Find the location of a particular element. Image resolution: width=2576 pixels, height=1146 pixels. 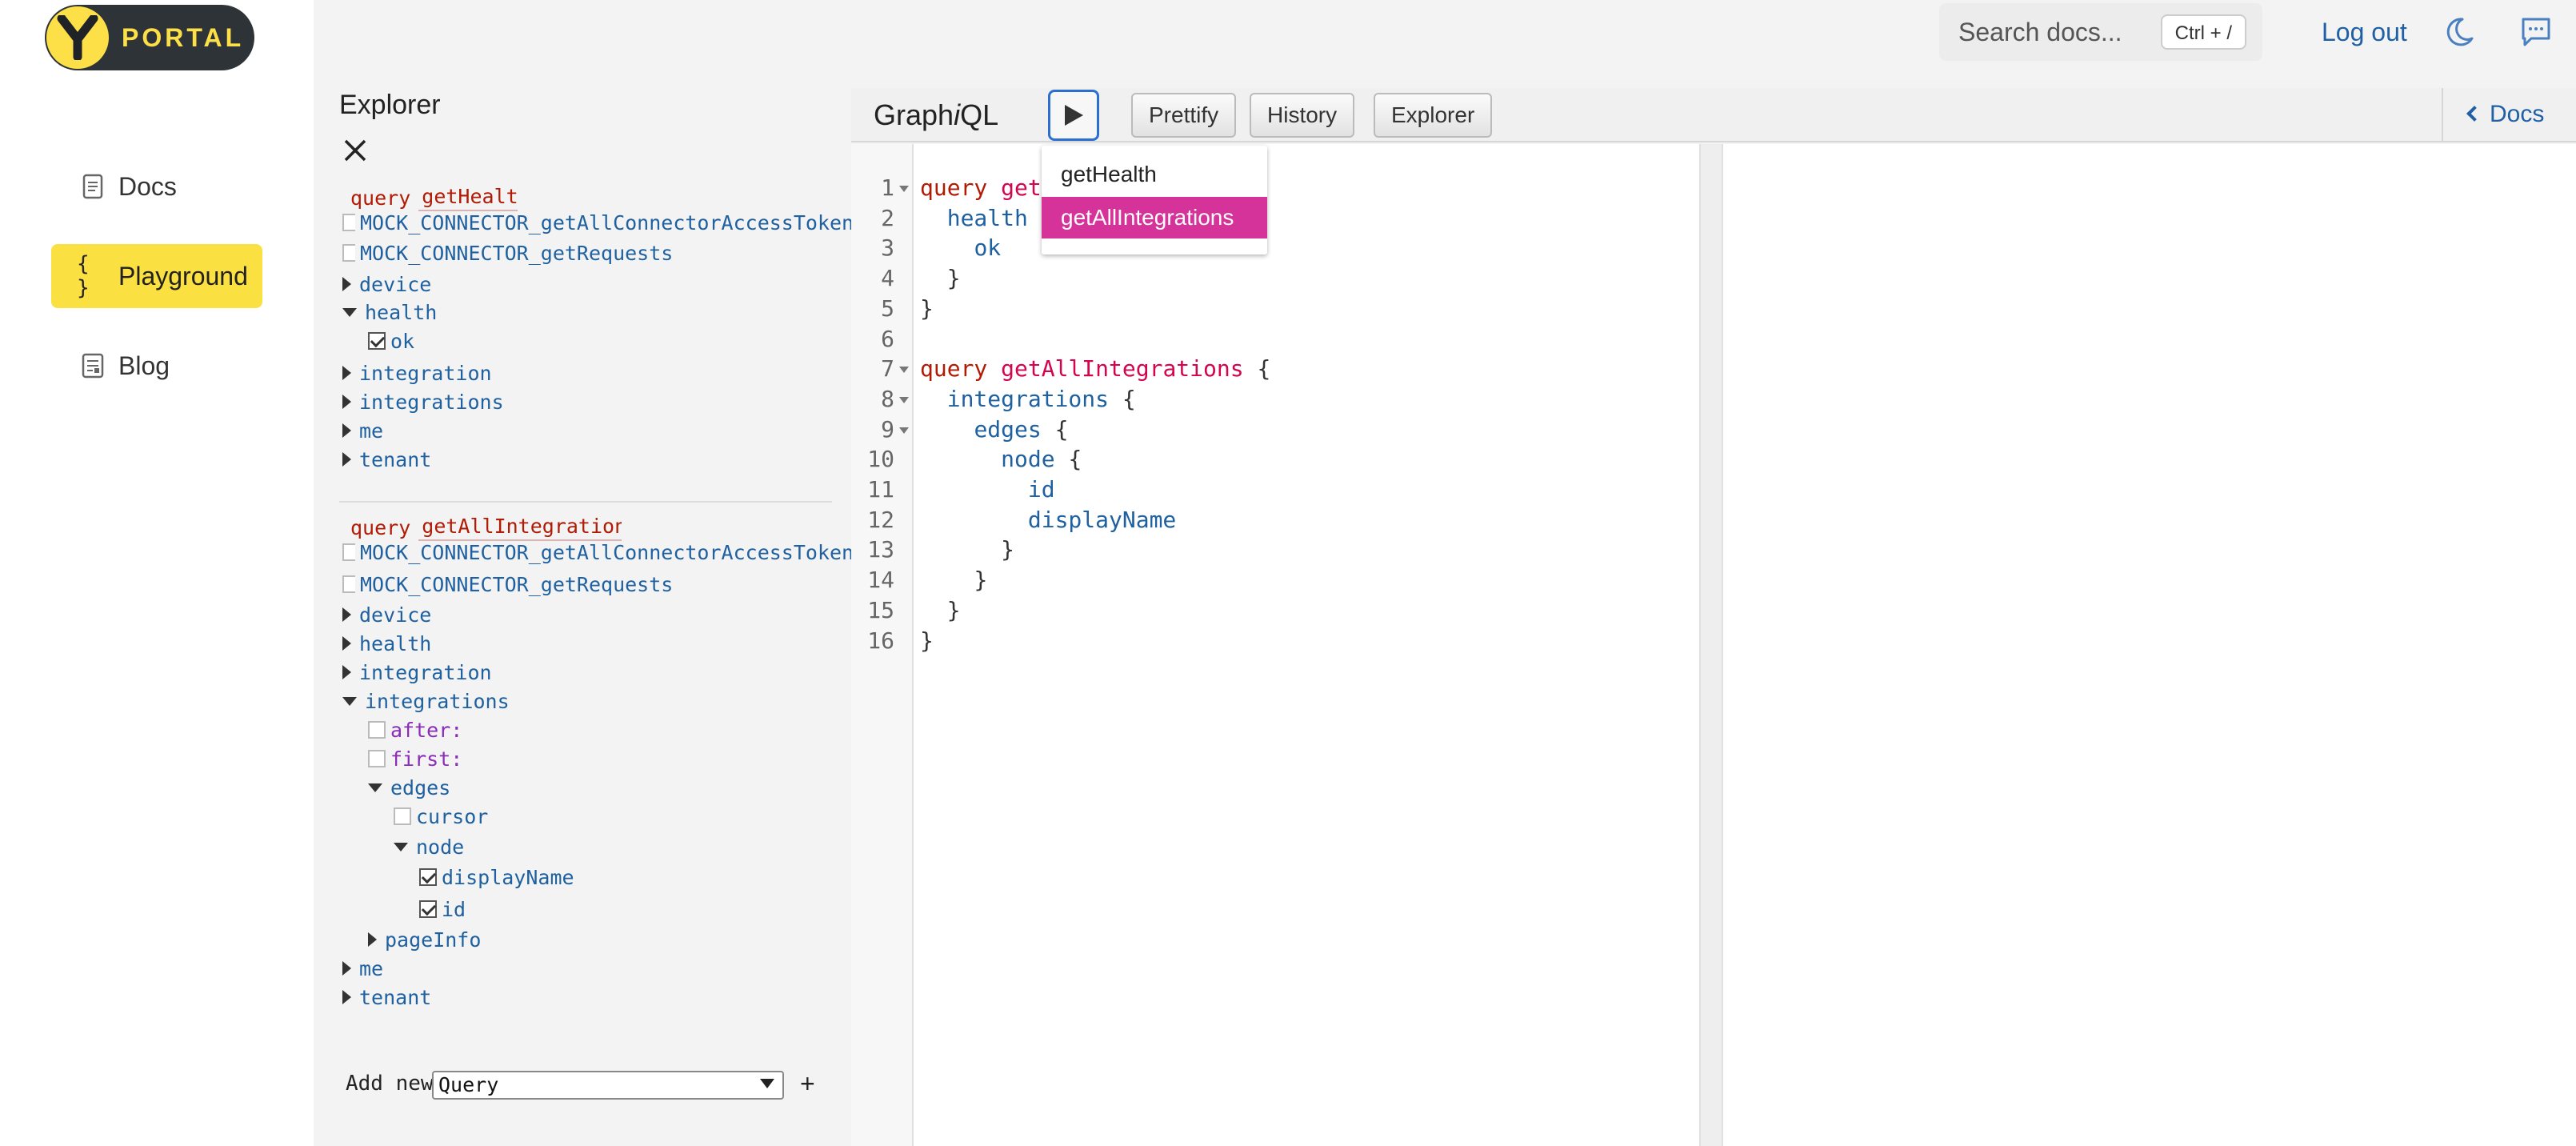

run-menu-item-getallintegrations: getAllIntegrations is located at coordinates (1154, 218).